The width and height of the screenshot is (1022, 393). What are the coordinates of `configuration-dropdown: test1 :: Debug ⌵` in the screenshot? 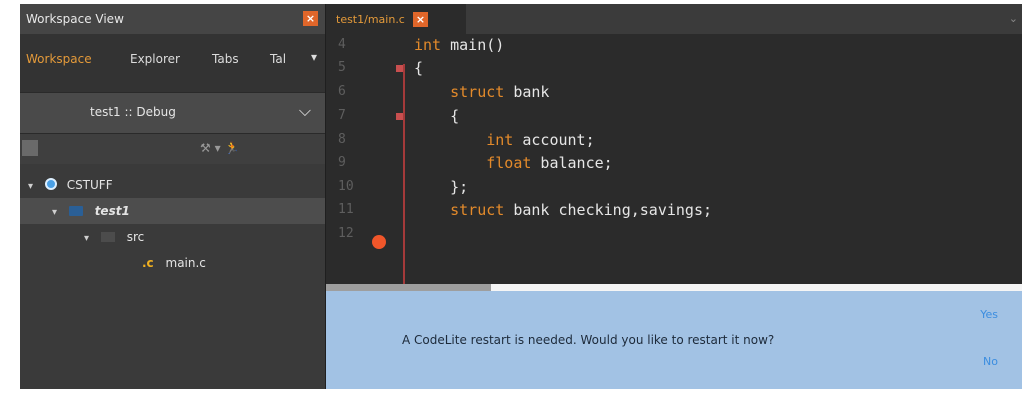 It's located at (172, 113).